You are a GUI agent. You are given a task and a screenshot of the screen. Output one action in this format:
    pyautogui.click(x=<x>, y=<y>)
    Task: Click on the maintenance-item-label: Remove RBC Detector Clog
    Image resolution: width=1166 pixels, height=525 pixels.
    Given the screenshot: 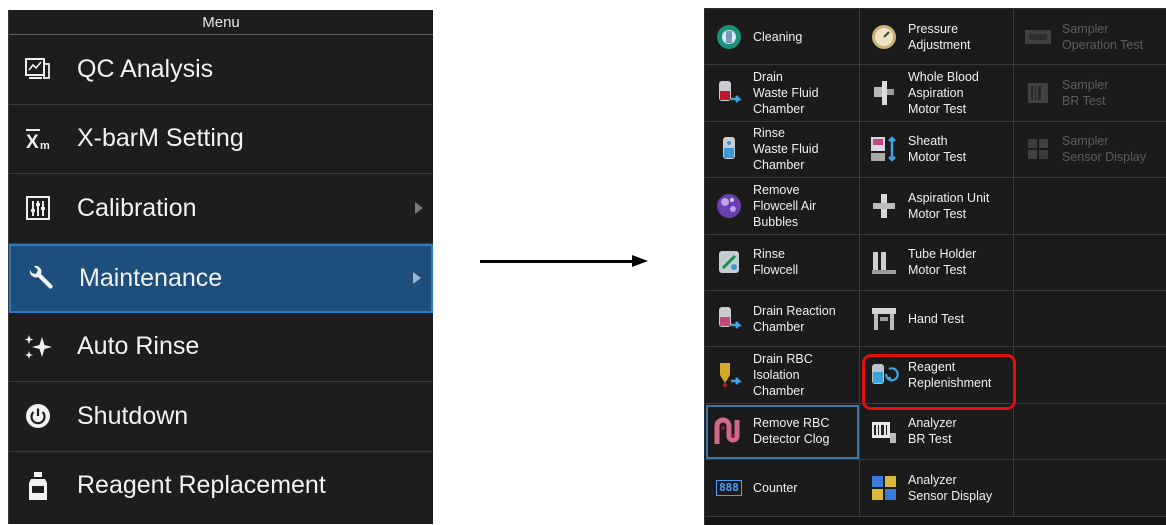 What is the action you would take?
    pyautogui.click(x=791, y=431)
    